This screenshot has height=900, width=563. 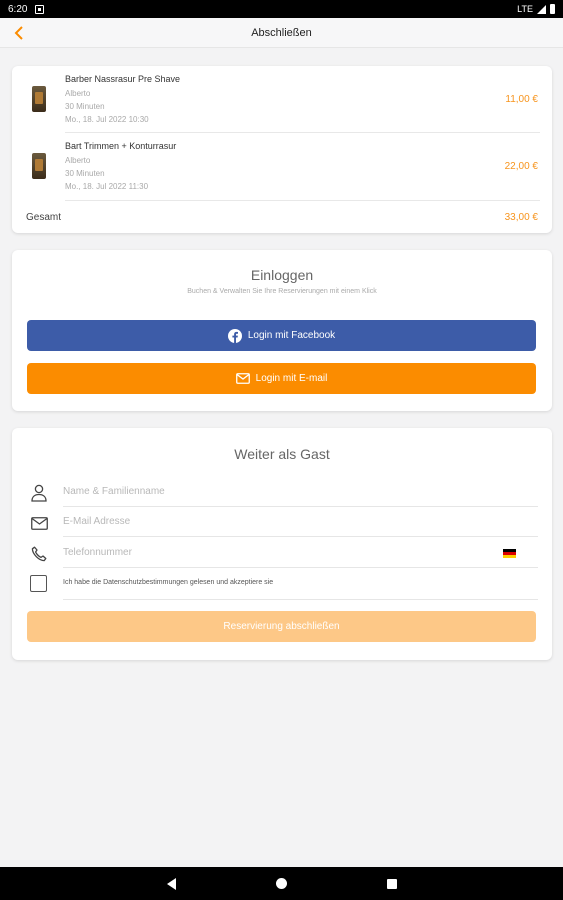 What do you see at coordinates (107, 119) in the screenshot?
I see `item-datetime: Mo., 18. Jul 2022 10:30` at bounding box center [107, 119].